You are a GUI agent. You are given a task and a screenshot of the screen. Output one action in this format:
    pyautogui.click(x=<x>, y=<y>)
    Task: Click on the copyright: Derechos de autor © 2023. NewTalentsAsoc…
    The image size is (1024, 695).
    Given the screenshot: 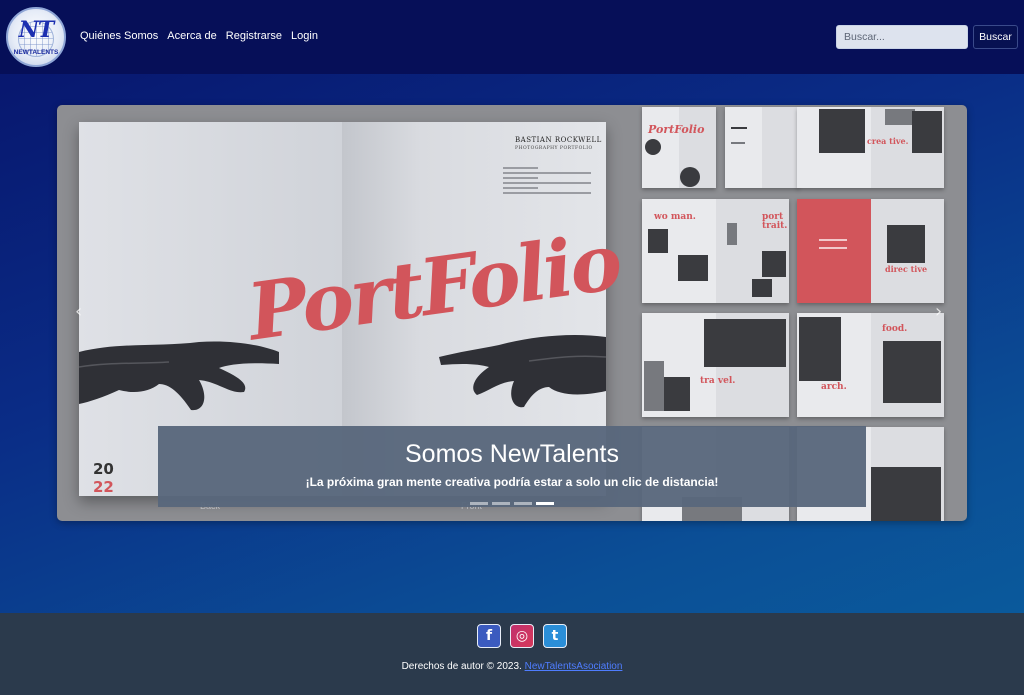 What is the action you would take?
    pyautogui.click(x=512, y=666)
    